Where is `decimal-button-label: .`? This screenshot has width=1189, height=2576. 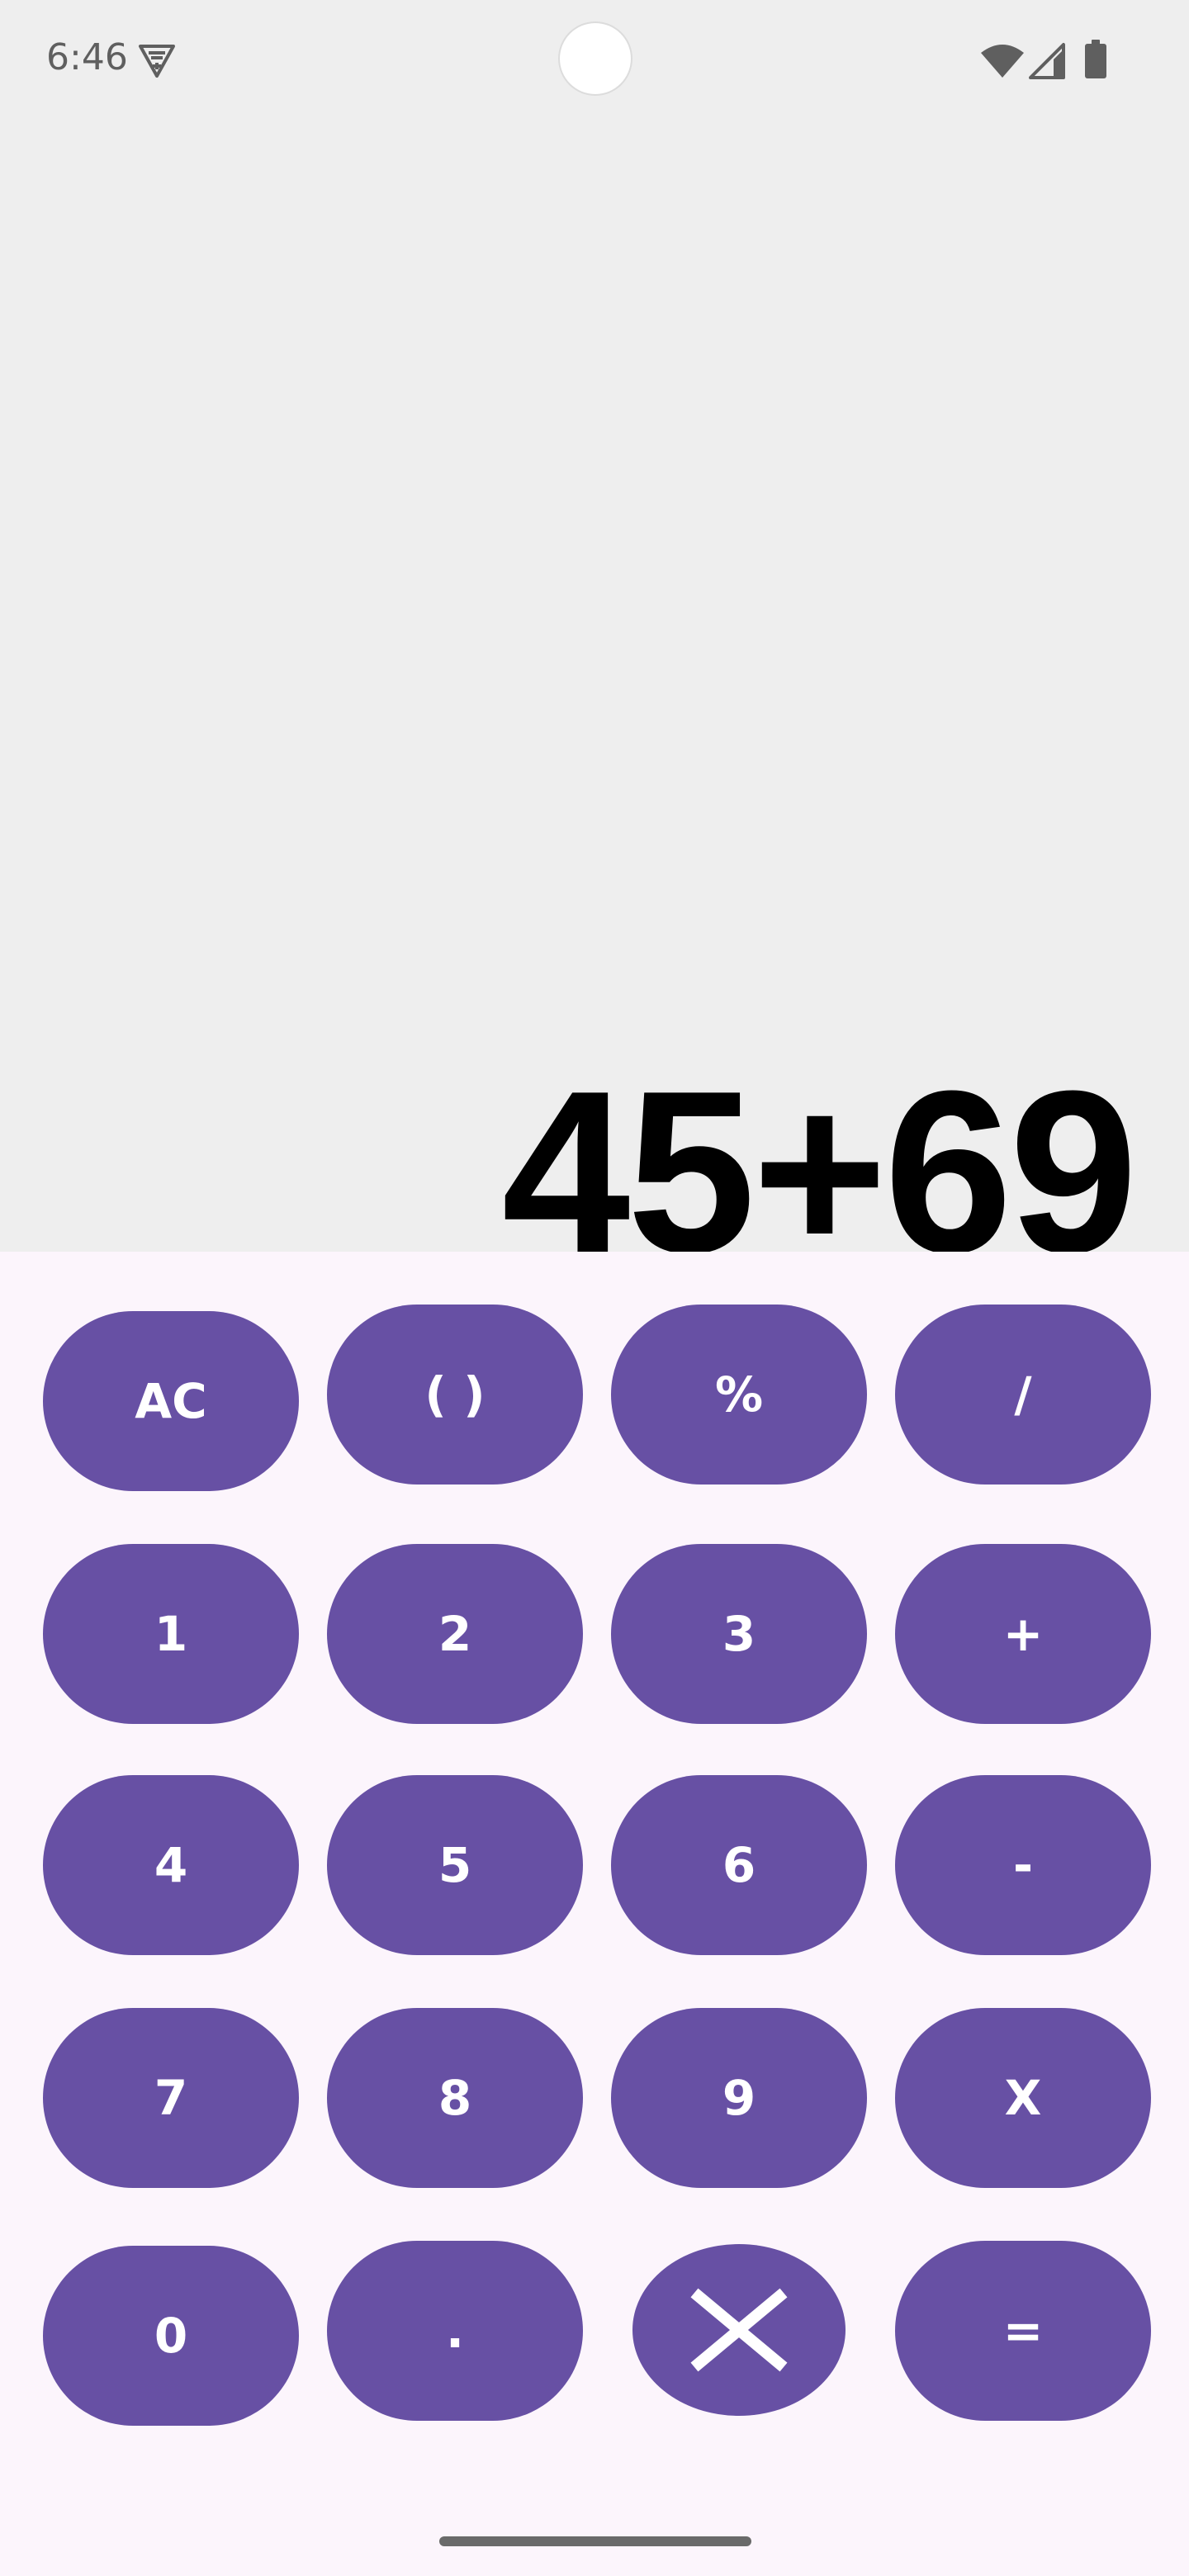 decimal-button-label: . is located at coordinates (455, 2331).